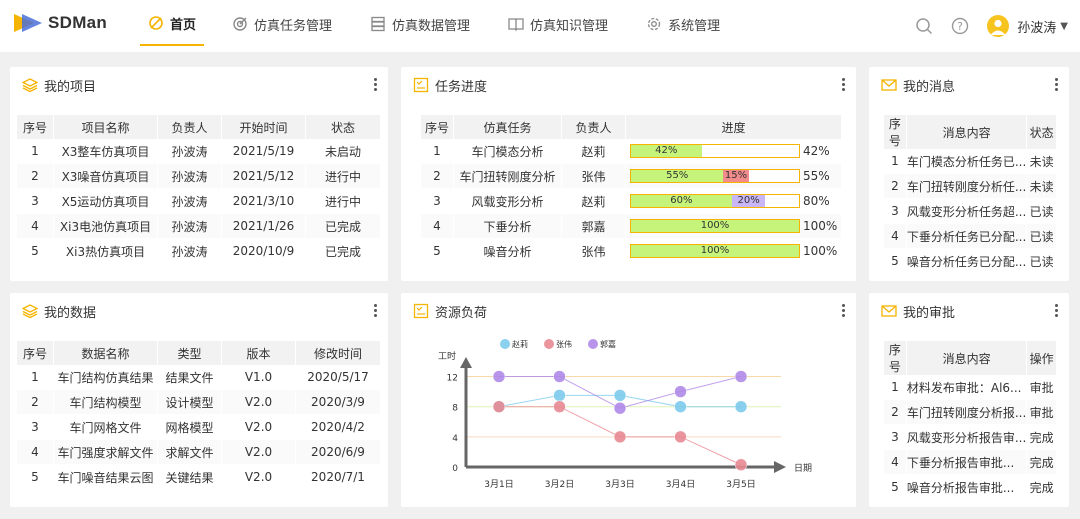  What do you see at coordinates (1064, 26) in the screenshot?
I see `caret-down-icon: ▼` at bounding box center [1064, 26].